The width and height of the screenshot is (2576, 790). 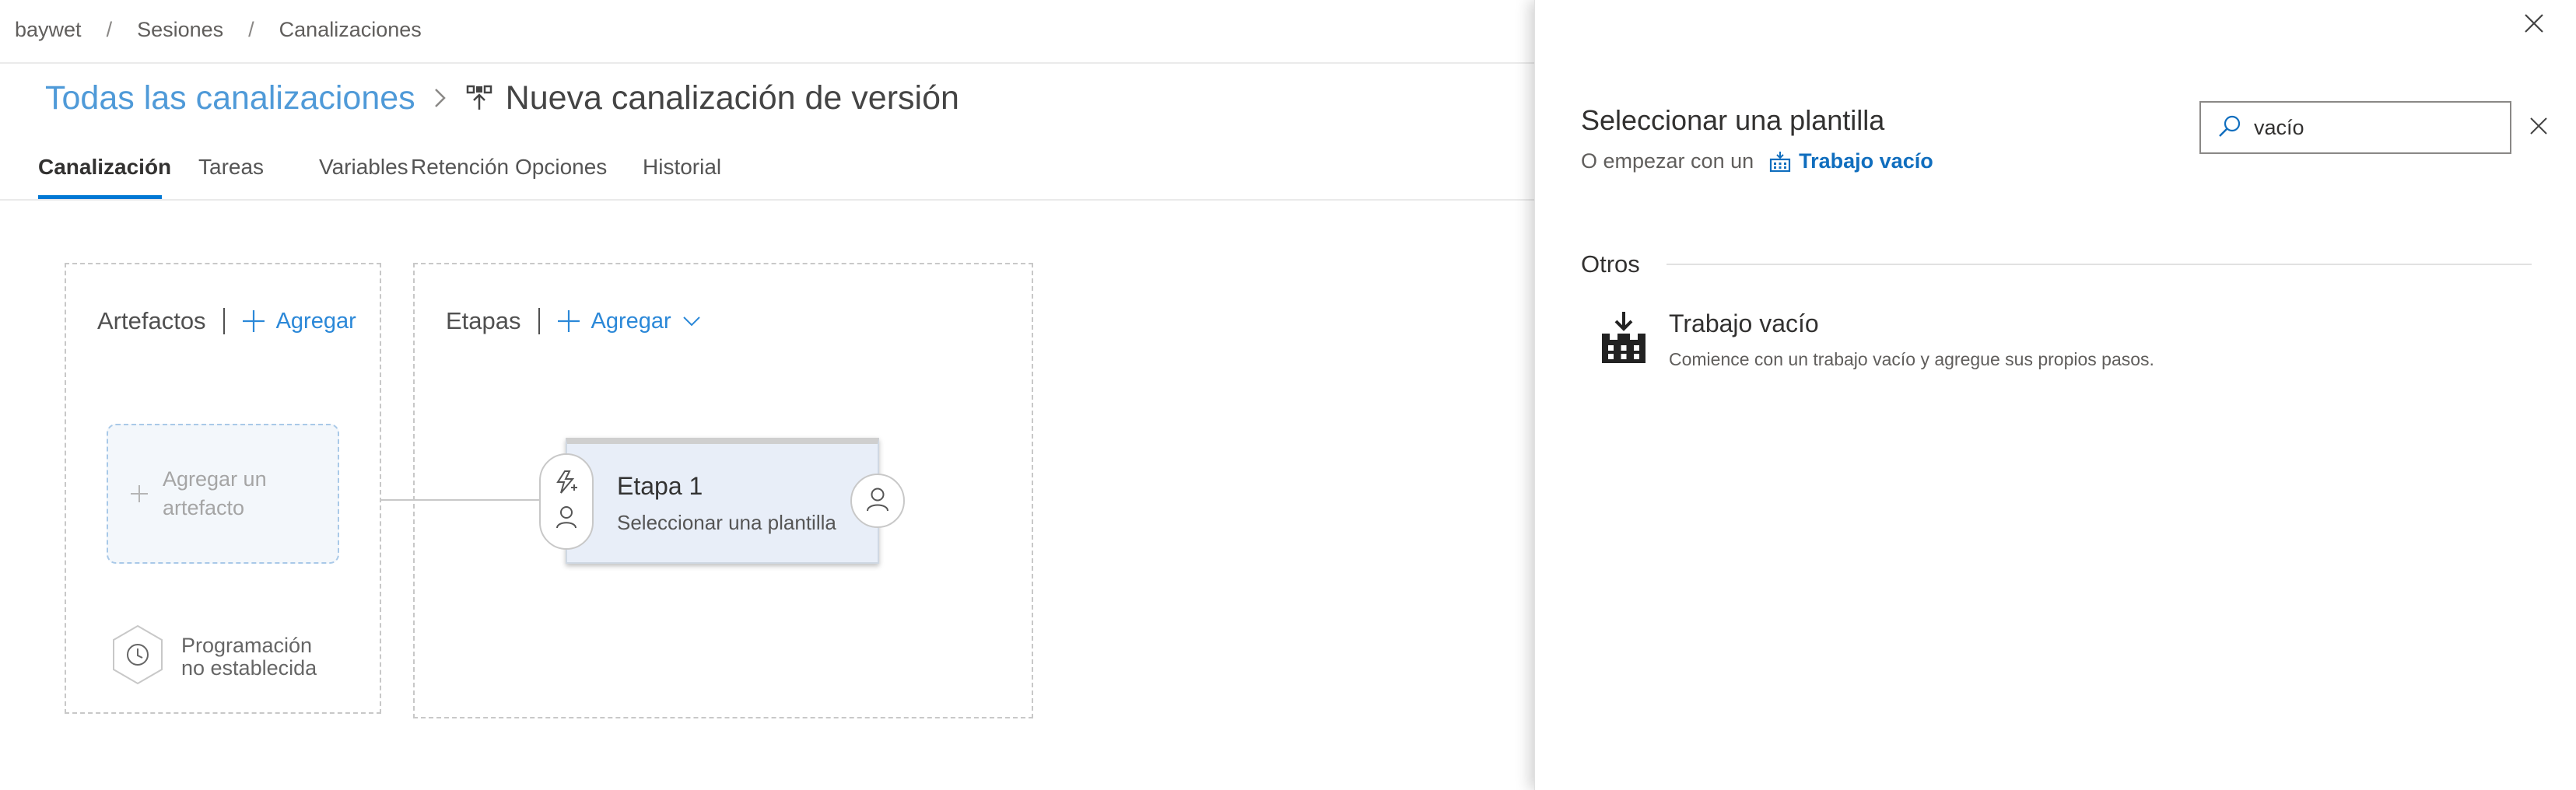 What do you see at coordinates (479, 98) in the screenshot?
I see `release-pipeline-icon` at bounding box center [479, 98].